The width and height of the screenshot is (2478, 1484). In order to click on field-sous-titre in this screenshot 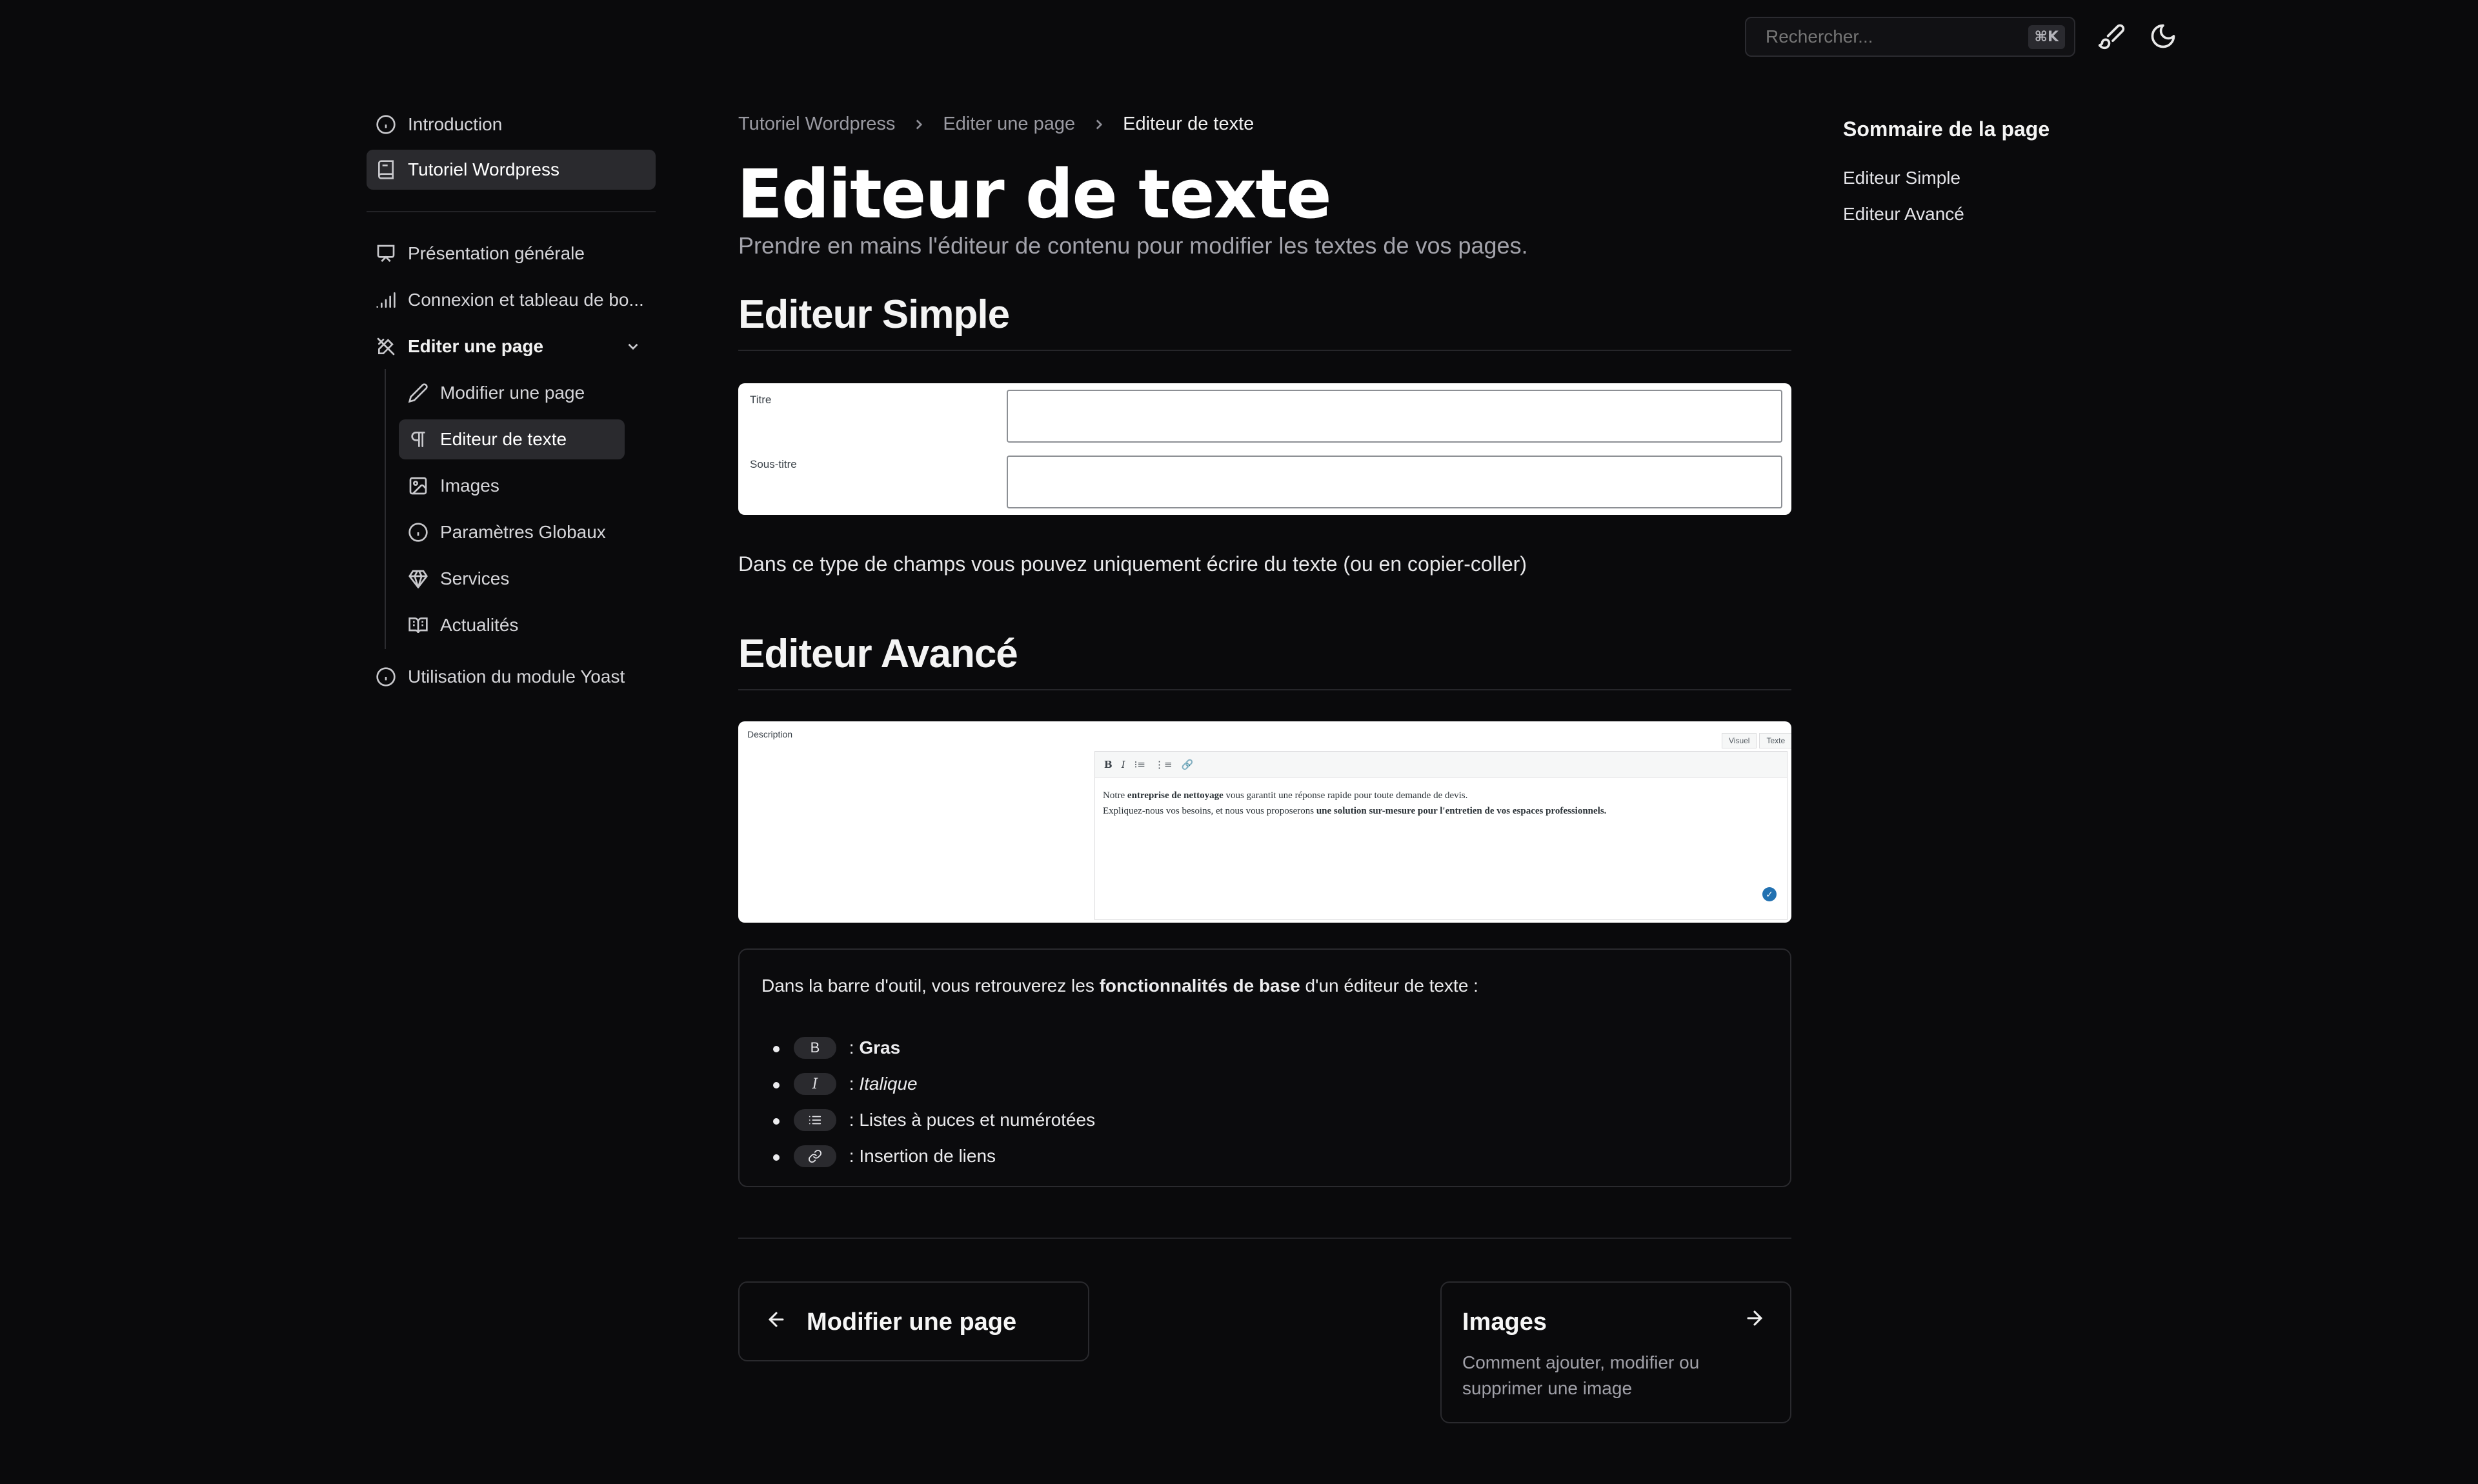, I will do `click(1394, 482)`.